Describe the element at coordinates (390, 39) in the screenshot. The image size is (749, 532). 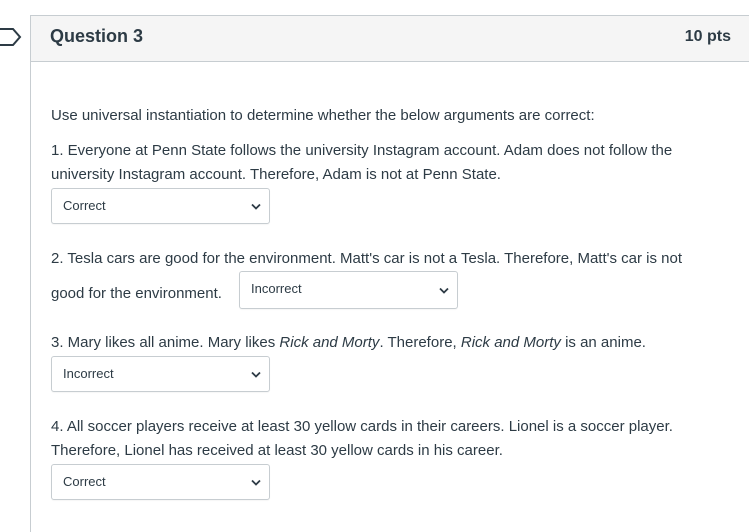
I see `question-header: Question 3 10 pts` at that location.